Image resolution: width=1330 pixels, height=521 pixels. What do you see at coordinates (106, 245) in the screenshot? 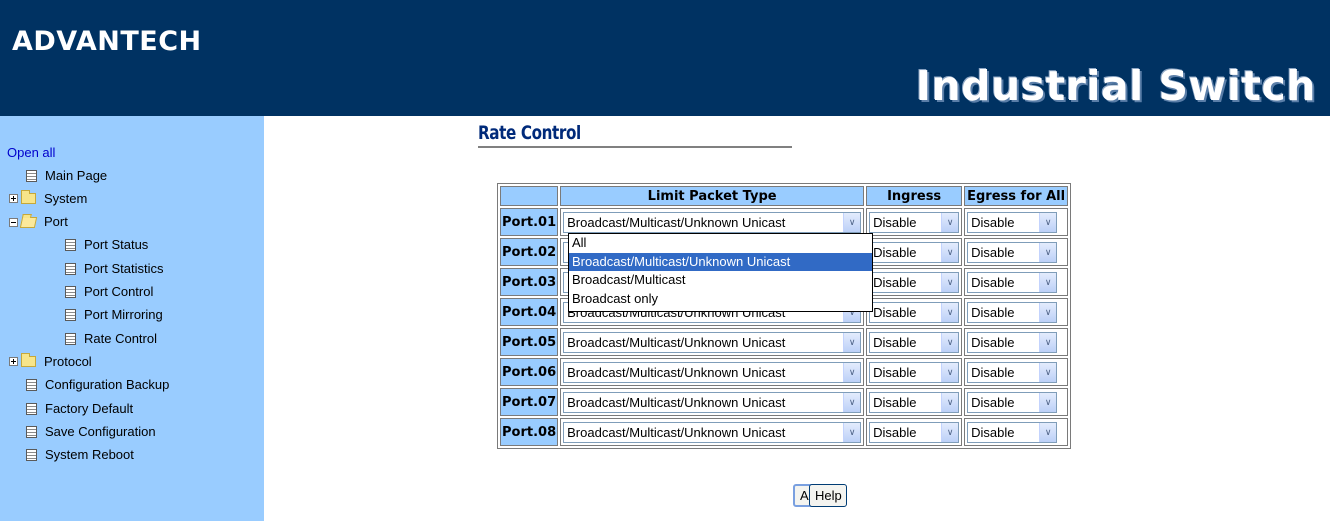
I see `sidebar-item-port-status: Port Status` at bounding box center [106, 245].